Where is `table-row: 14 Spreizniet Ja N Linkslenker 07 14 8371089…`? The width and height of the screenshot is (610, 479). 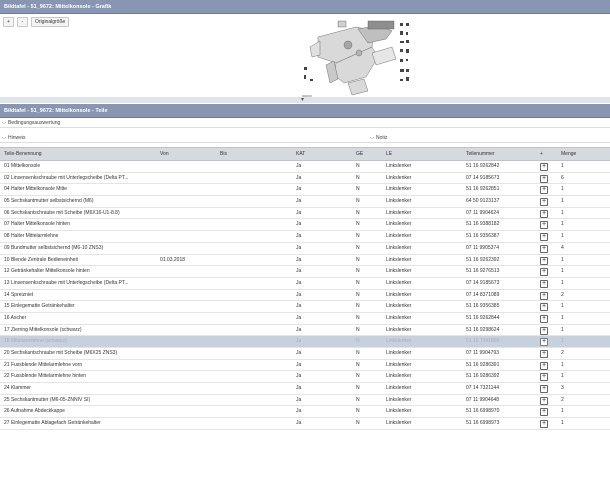
table-row: 14 Spreizniet Ja N Linkslenker 07 14 8371089… is located at coordinates (305, 296).